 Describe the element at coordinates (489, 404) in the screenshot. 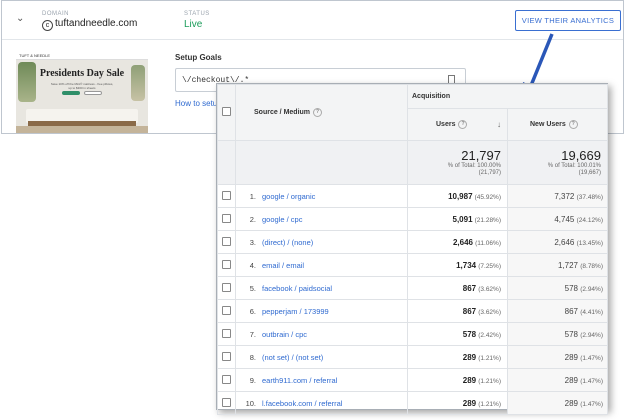

I see `users-percent: (1.21%)` at that location.